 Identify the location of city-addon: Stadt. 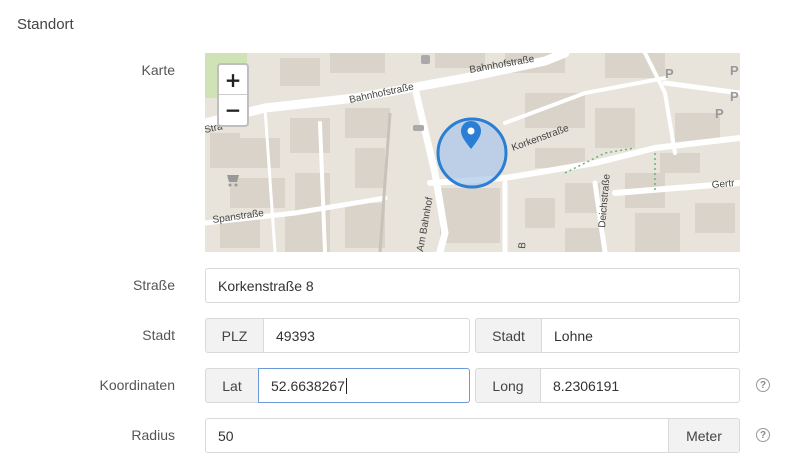
(508, 335).